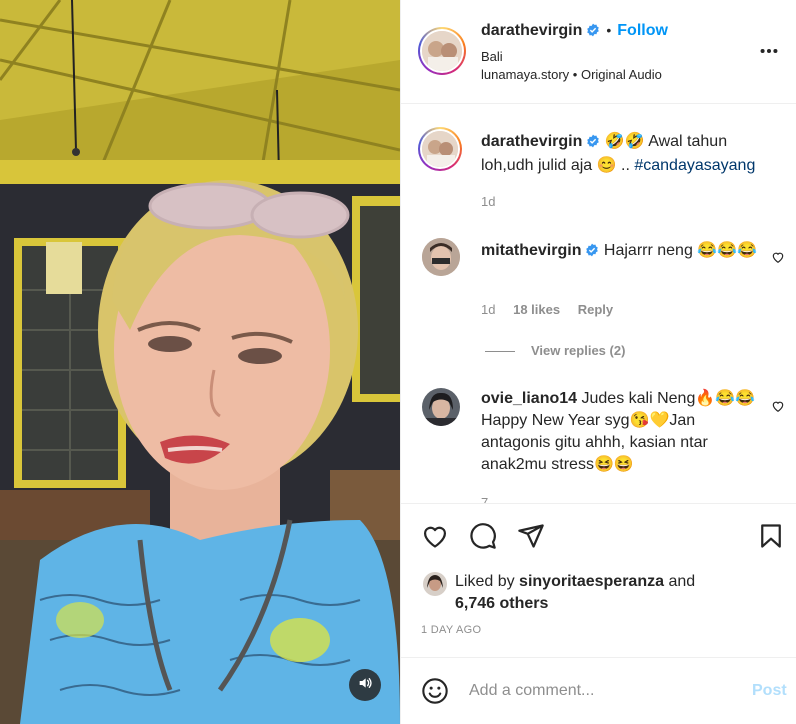  What do you see at coordinates (440, 149) in the screenshot?
I see `caption-avatar` at bounding box center [440, 149].